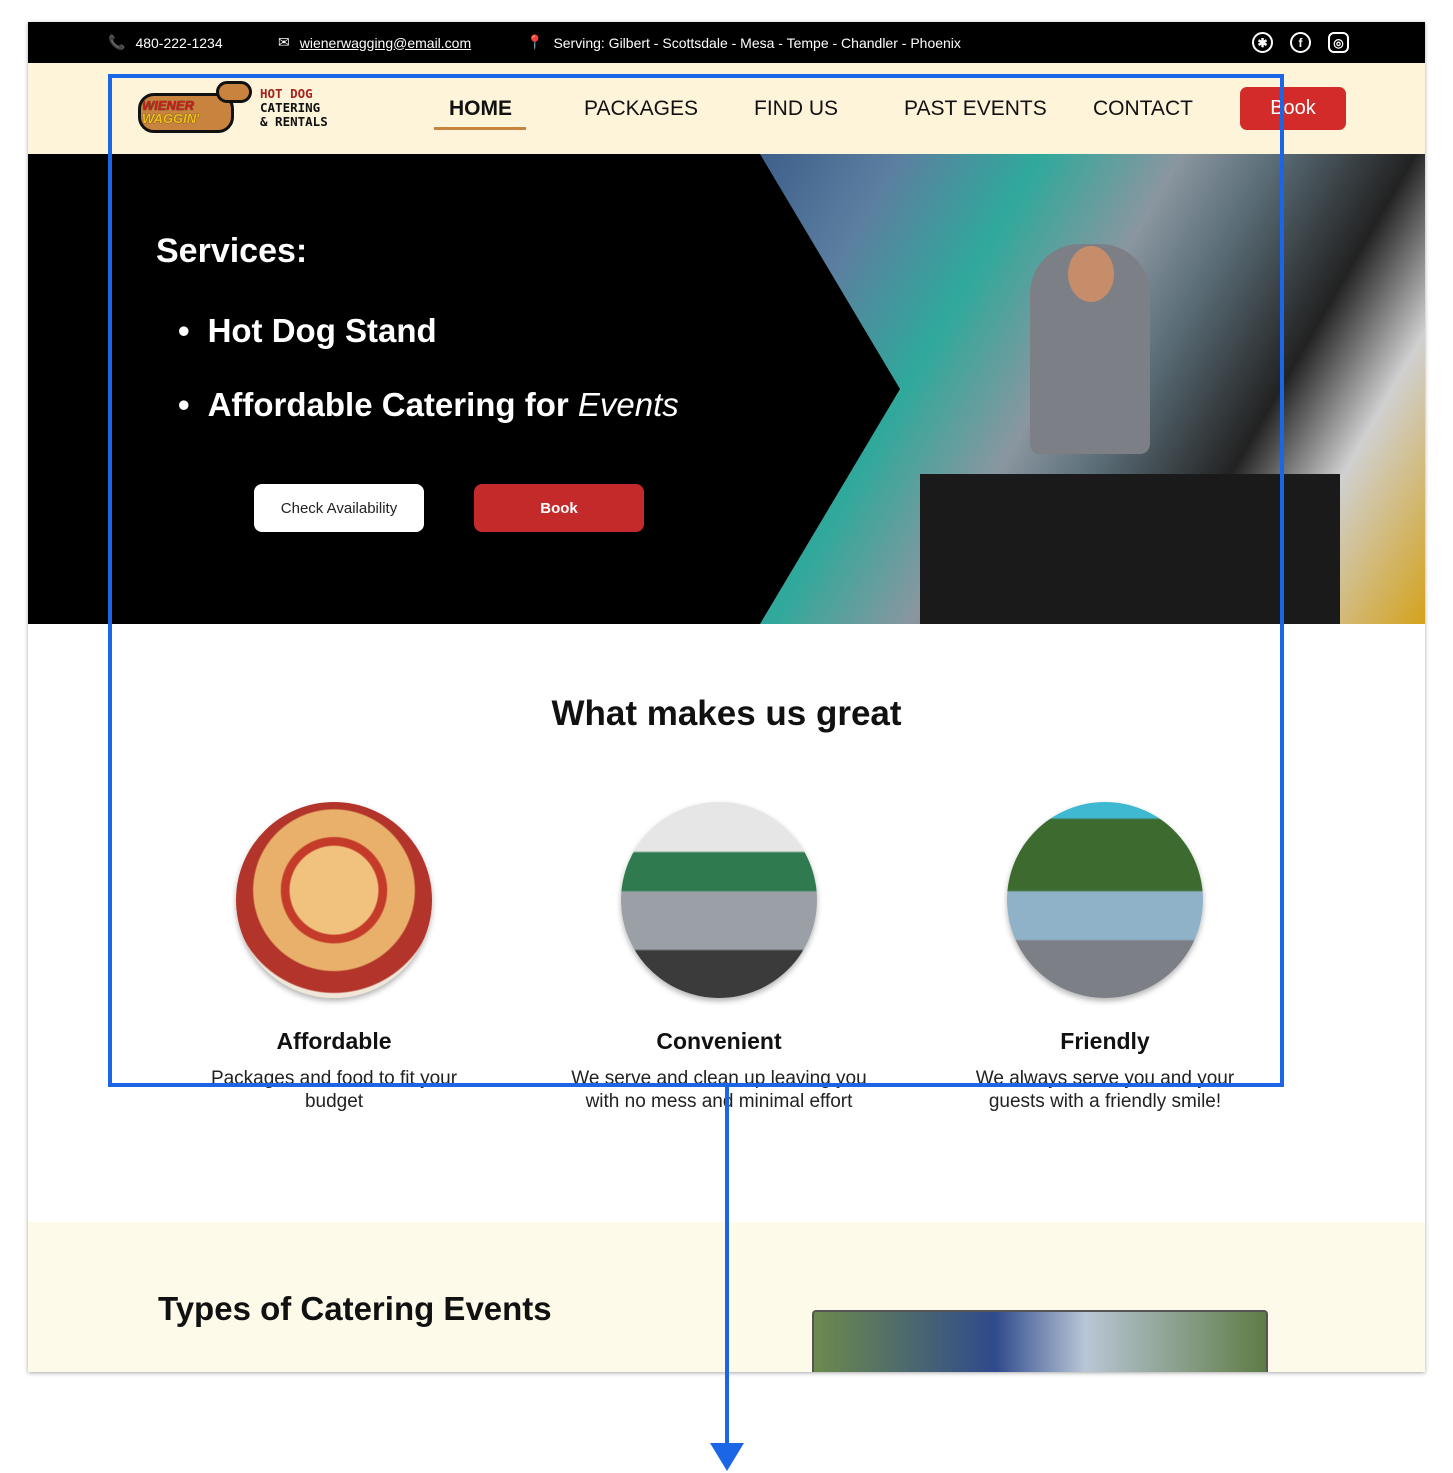 This screenshot has width=1453, height=1473. Describe the element at coordinates (1040, 1341) in the screenshot. I see `event-photo` at that location.